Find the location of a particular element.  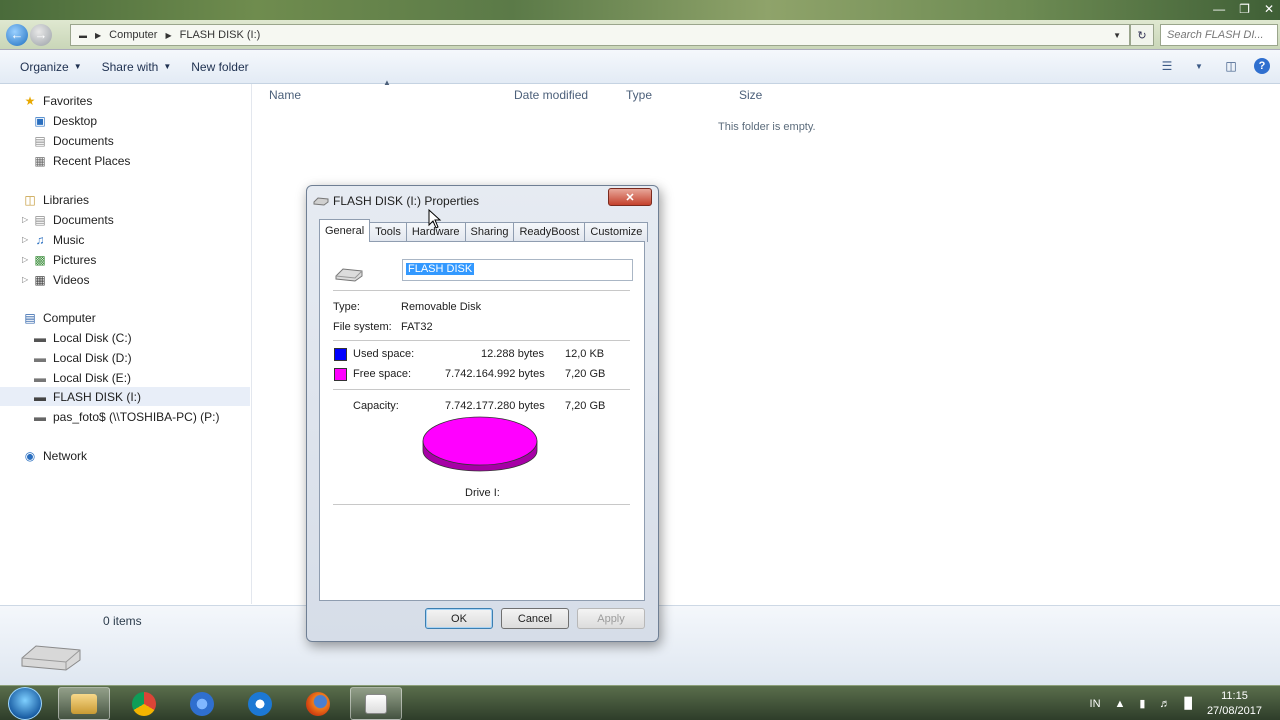

safely-remove-hardware-icon: ▮ is located at coordinates (1142, 703).